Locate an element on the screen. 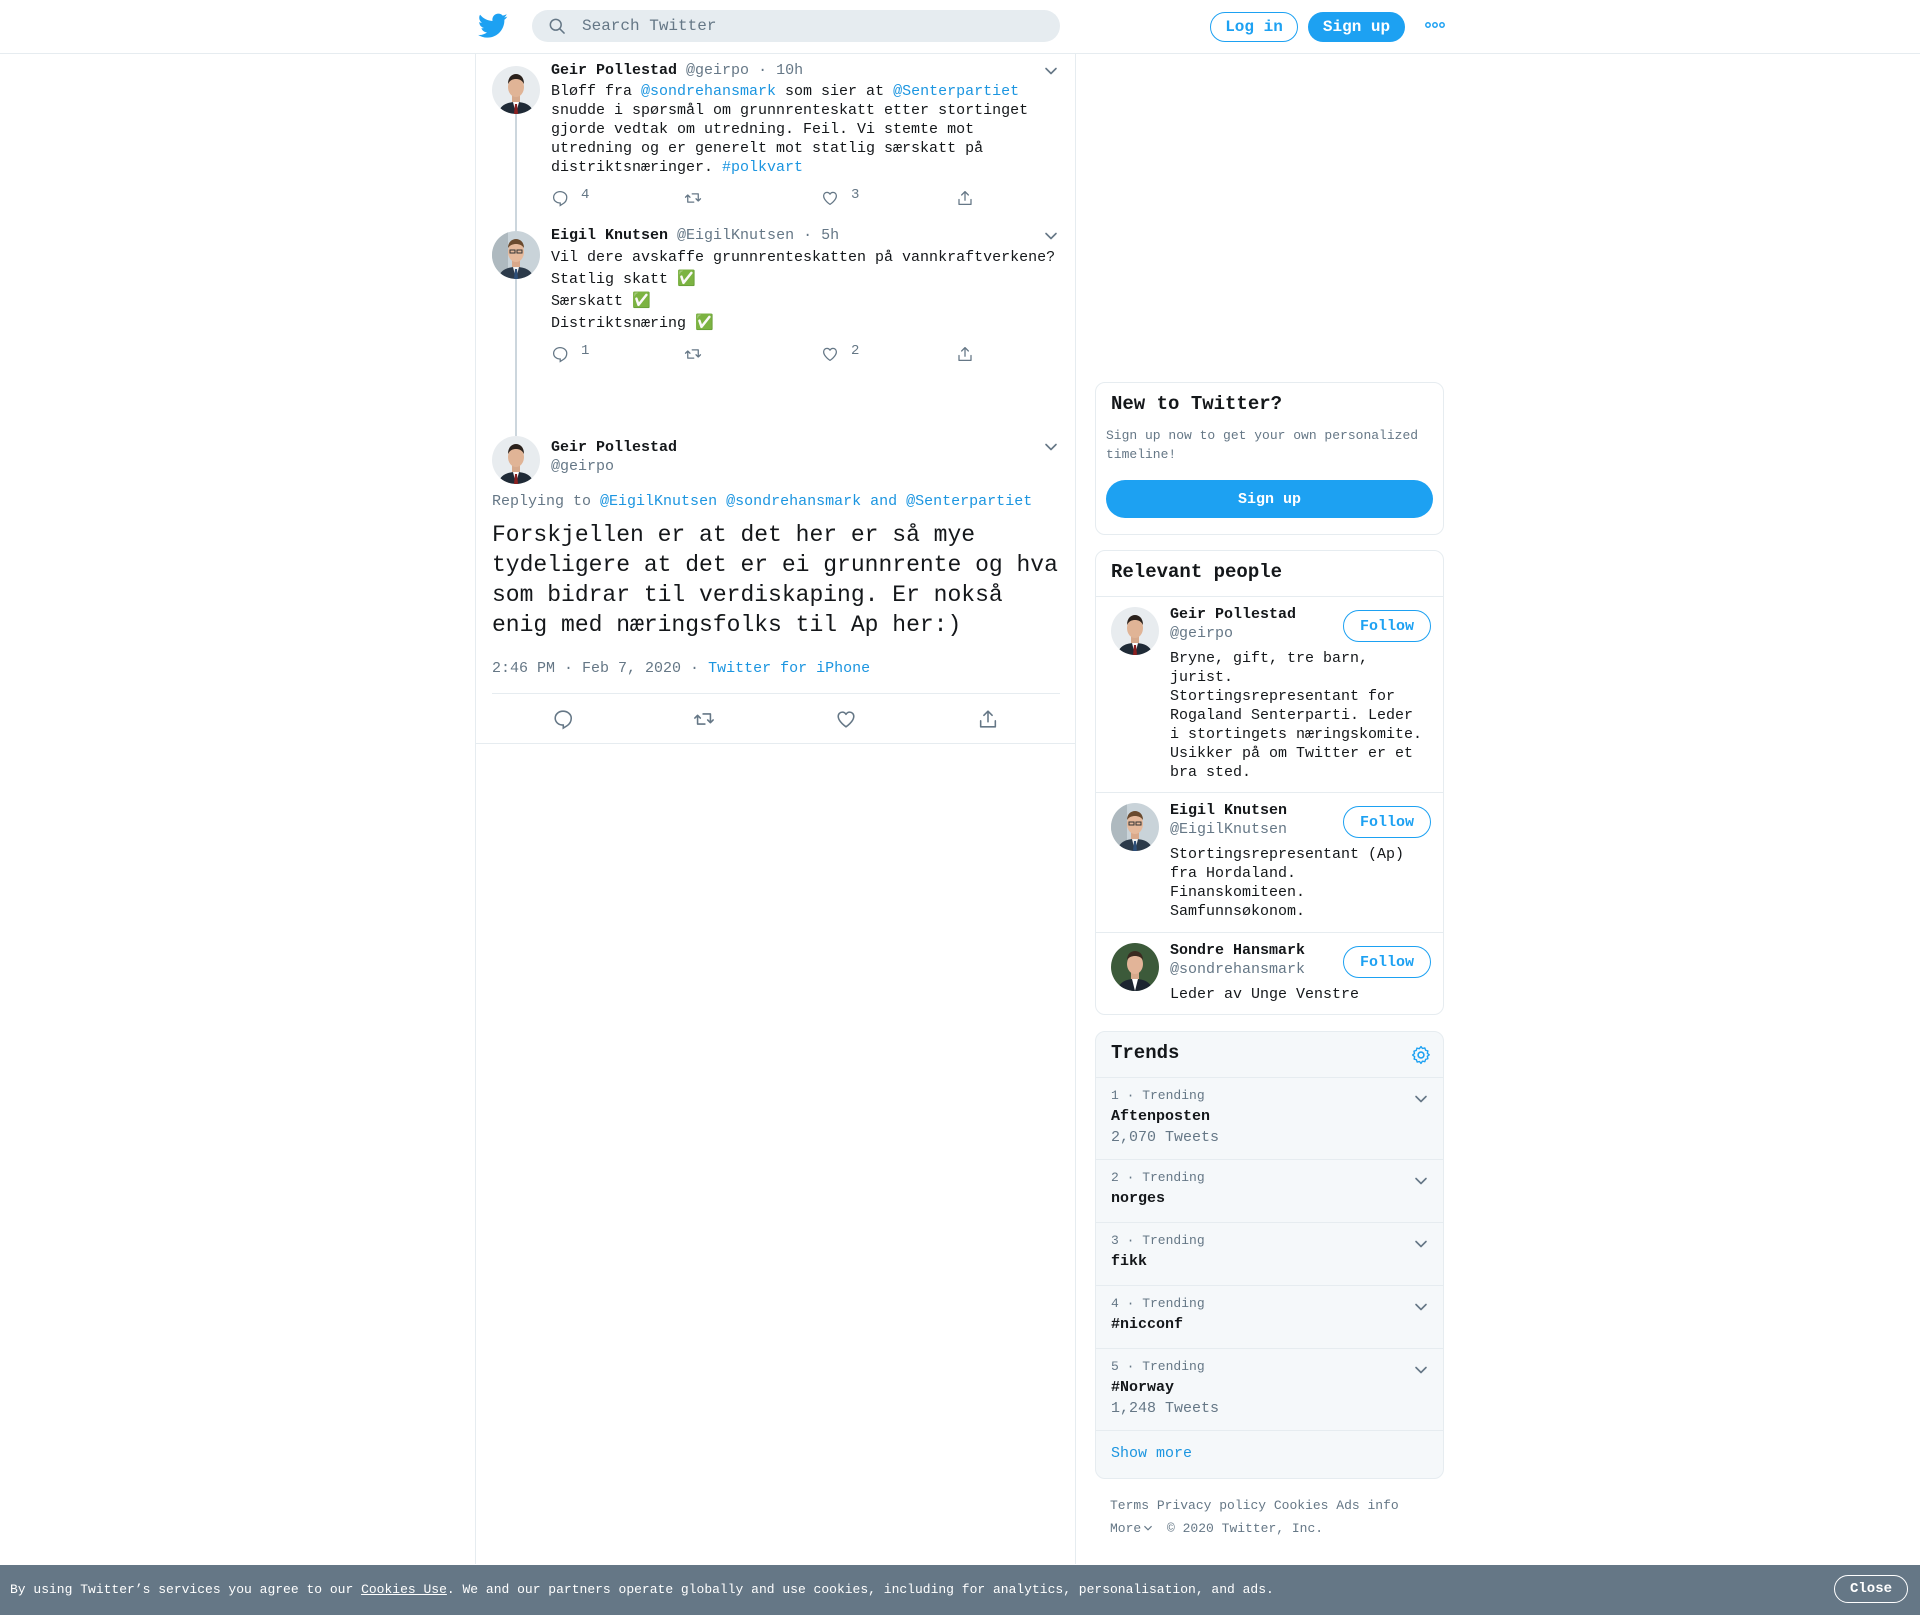 This screenshot has height=1615, width=1920. person-name: Eigil Knutsen is located at coordinates (1228, 810).